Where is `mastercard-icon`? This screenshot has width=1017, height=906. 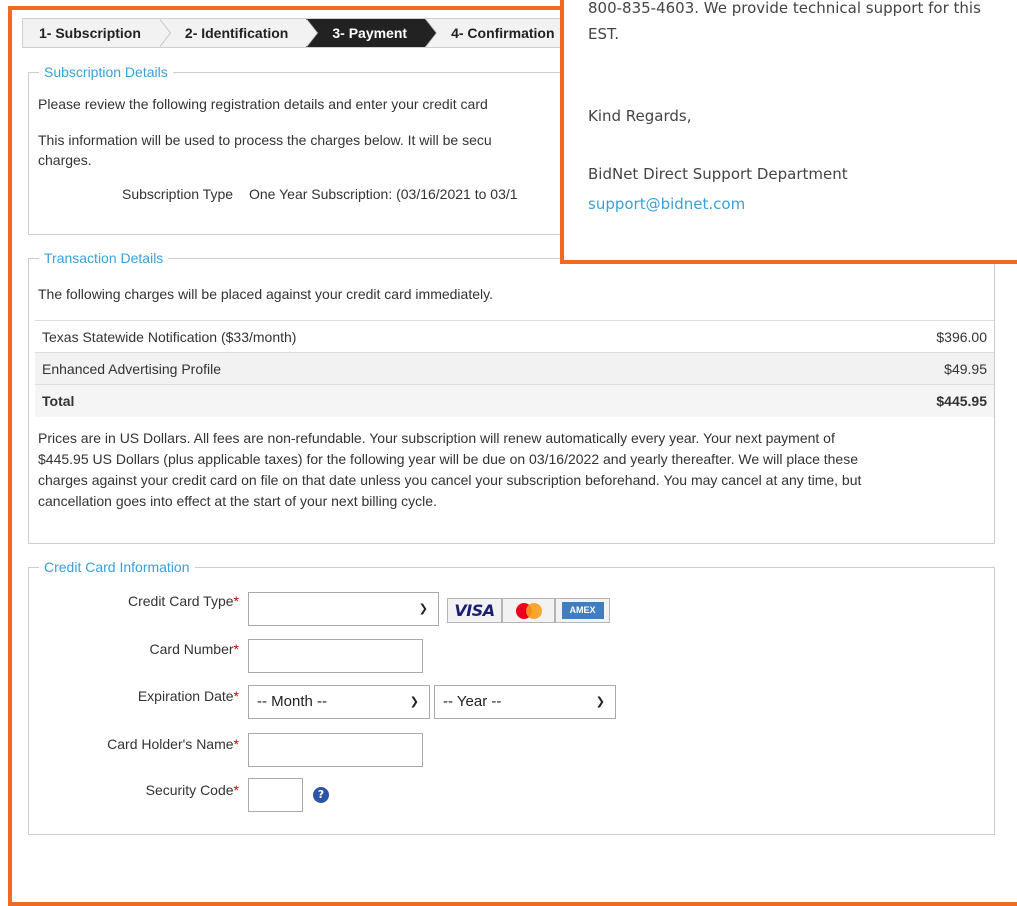 mastercard-icon is located at coordinates (528, 610).